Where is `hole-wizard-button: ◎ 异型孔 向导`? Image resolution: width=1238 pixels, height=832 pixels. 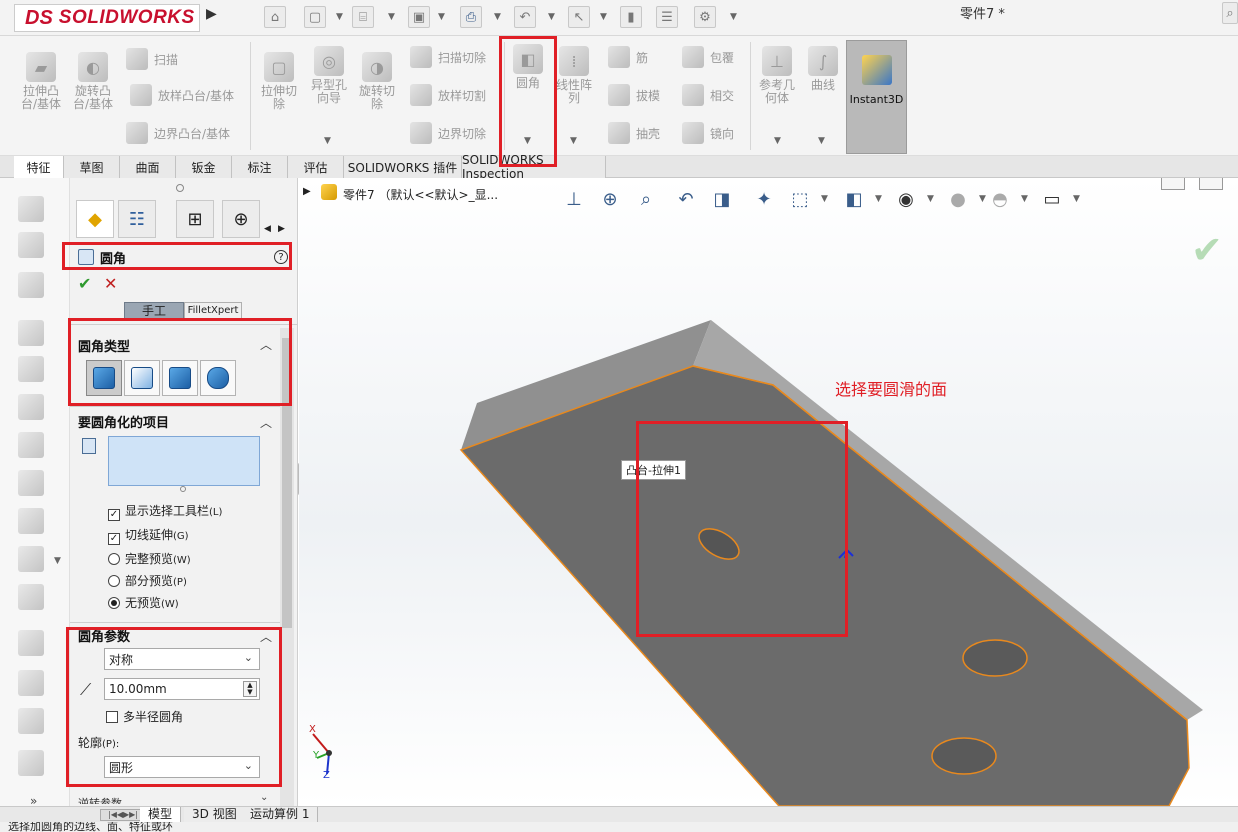 hole-wizard-button: ◎ 异型孔 向导 is located at coordinates (329, 75).